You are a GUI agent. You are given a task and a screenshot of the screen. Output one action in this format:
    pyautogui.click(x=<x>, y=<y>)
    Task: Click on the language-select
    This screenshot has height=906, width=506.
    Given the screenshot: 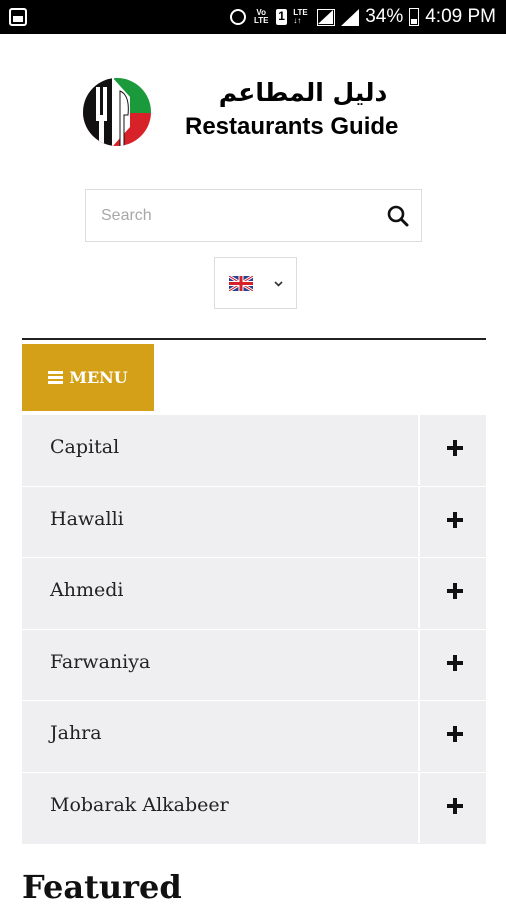 What is the action you would take?
    pyautogui.click(x=255, y=283)
    